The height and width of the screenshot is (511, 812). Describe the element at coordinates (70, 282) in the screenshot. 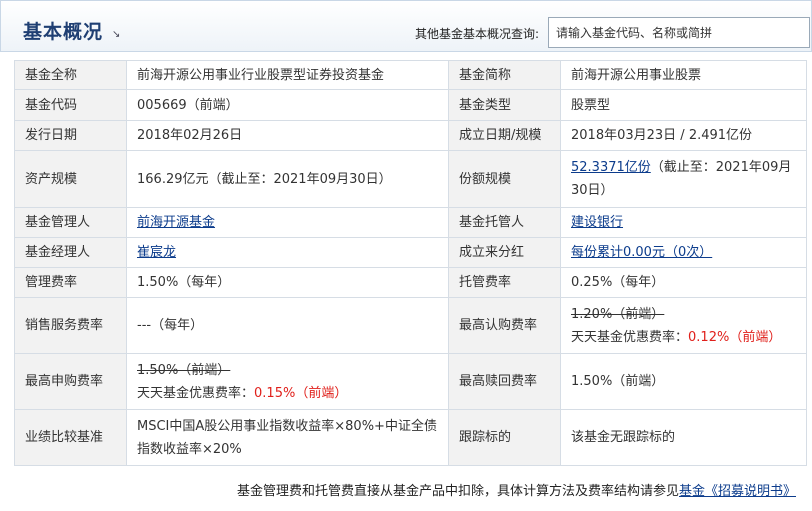

I see `management-fee-label: 管理费率` at that location.